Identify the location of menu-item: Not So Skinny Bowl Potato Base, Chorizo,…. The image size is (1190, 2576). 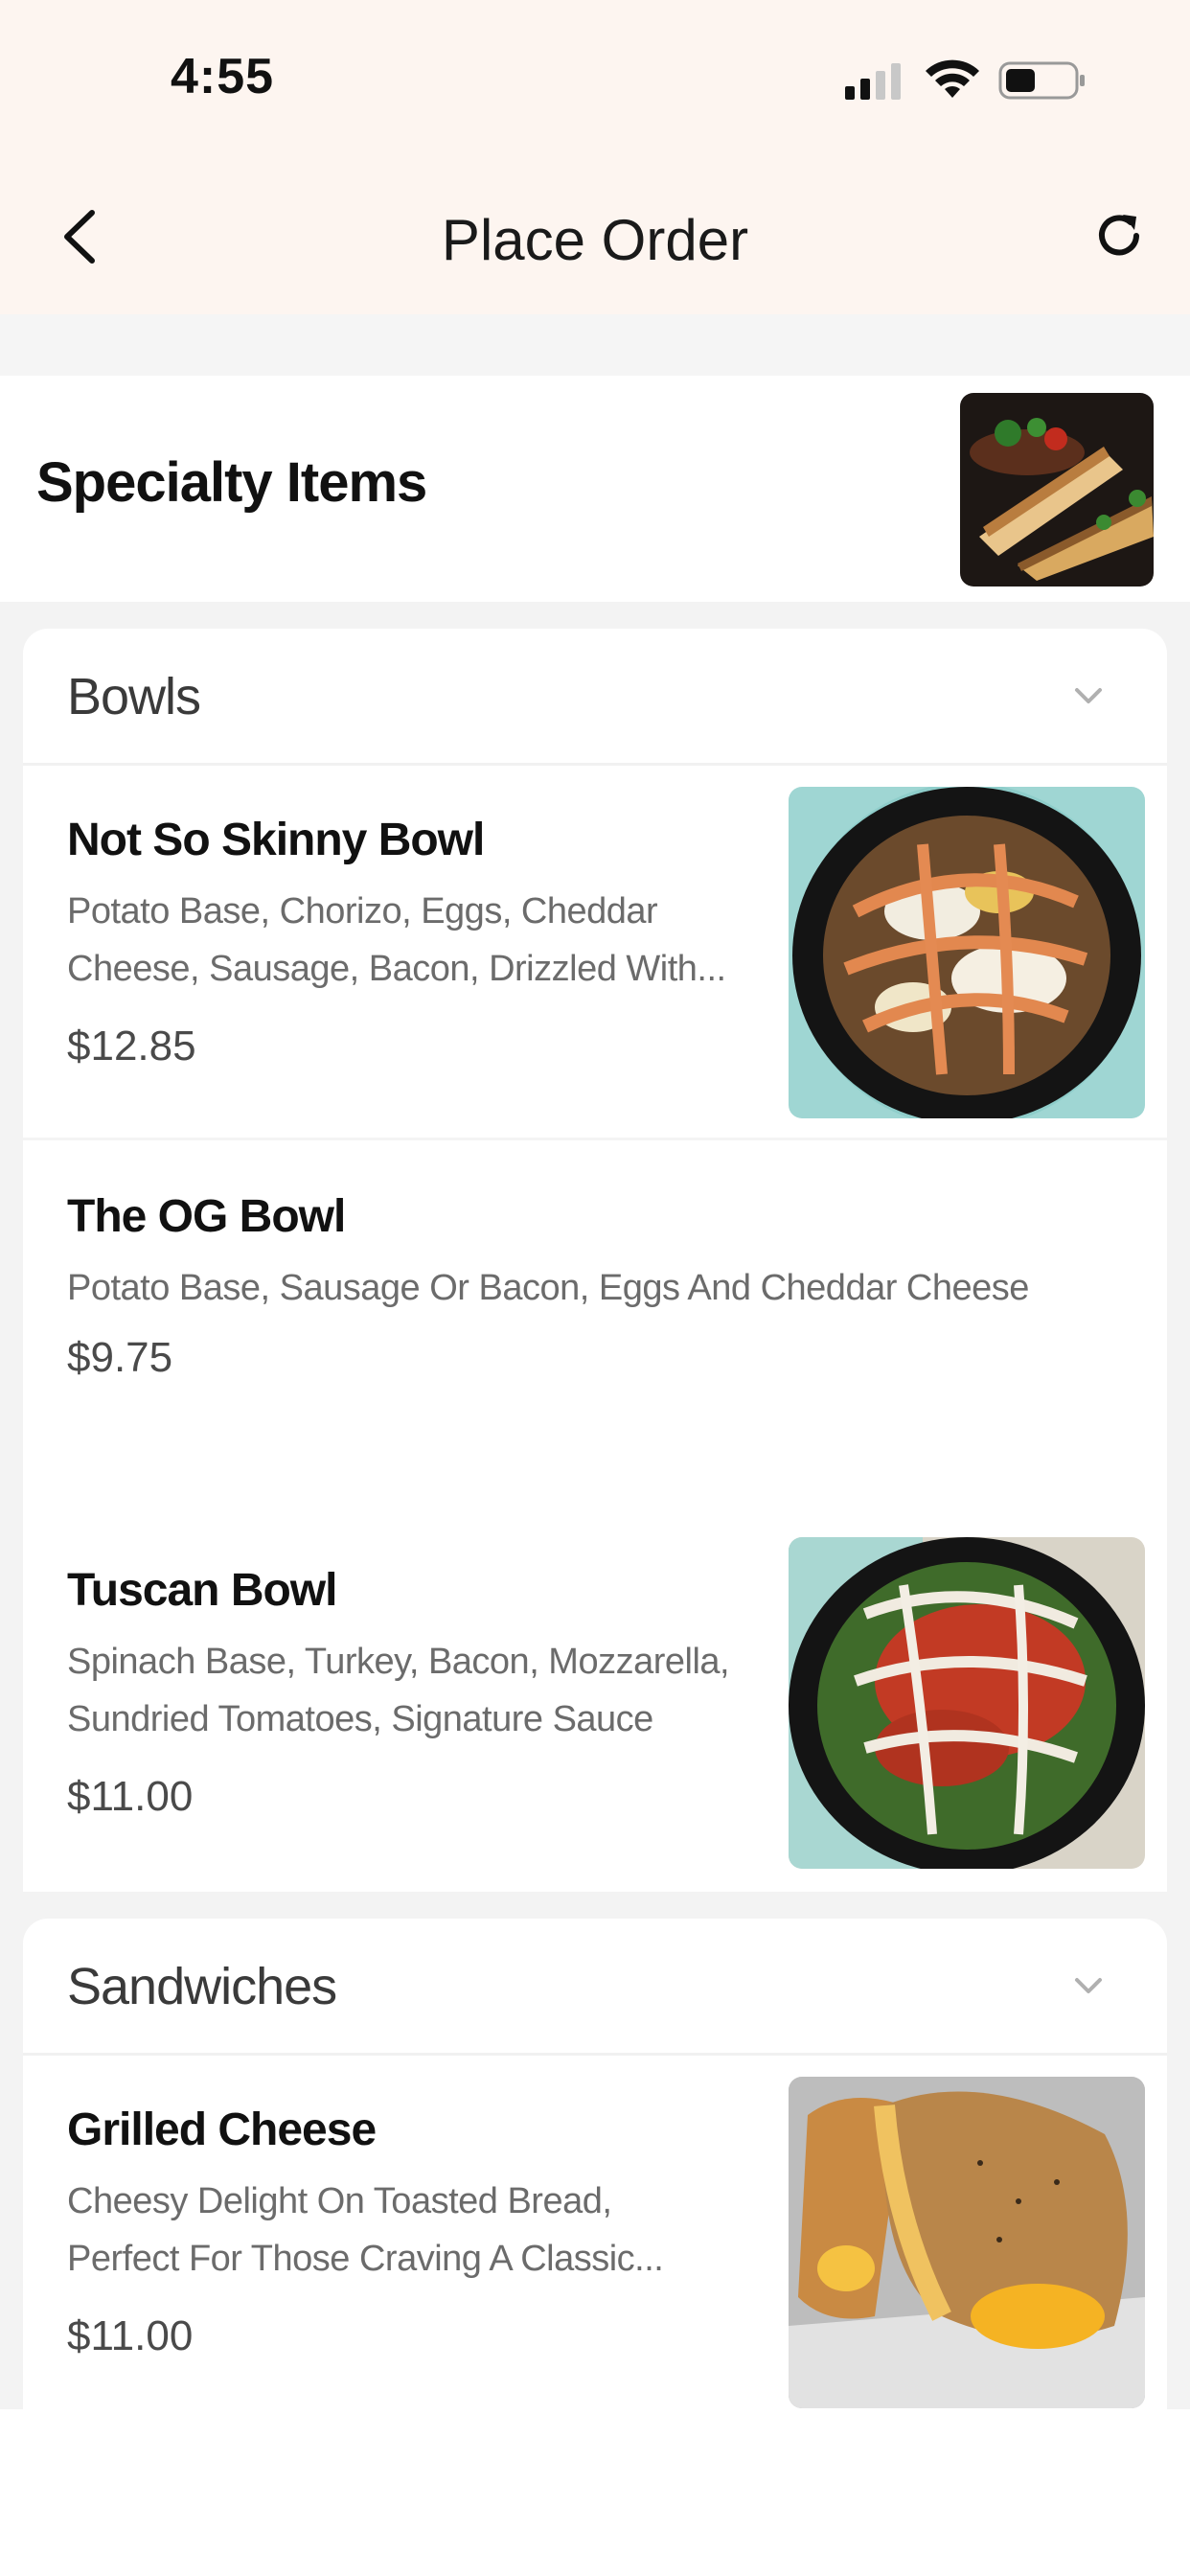
(595, 953).